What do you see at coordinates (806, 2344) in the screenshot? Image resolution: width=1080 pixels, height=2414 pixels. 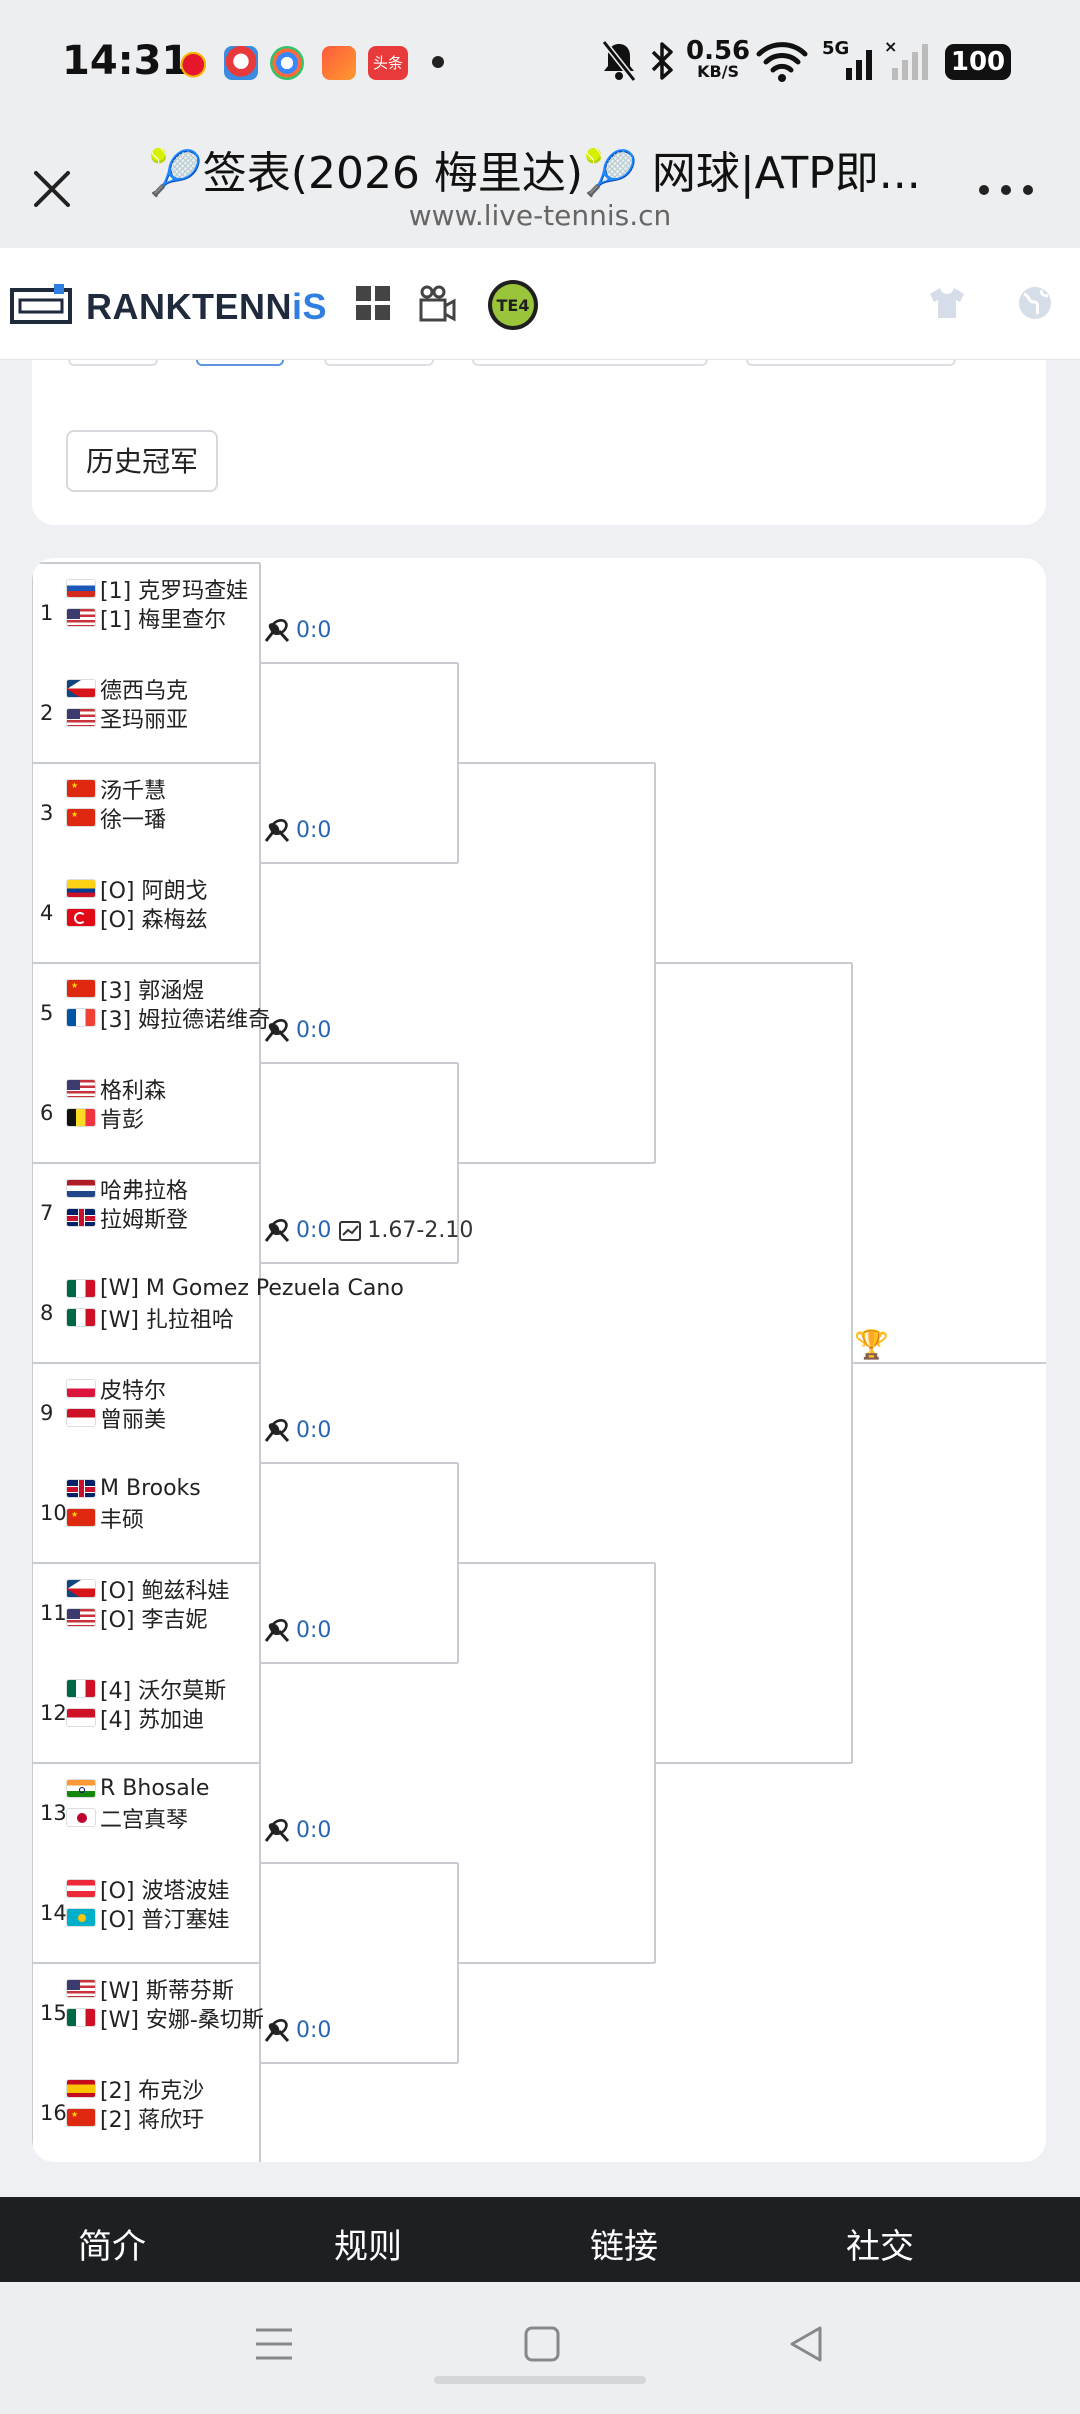 I see `back-icon` at bounding box center [806, 2344].